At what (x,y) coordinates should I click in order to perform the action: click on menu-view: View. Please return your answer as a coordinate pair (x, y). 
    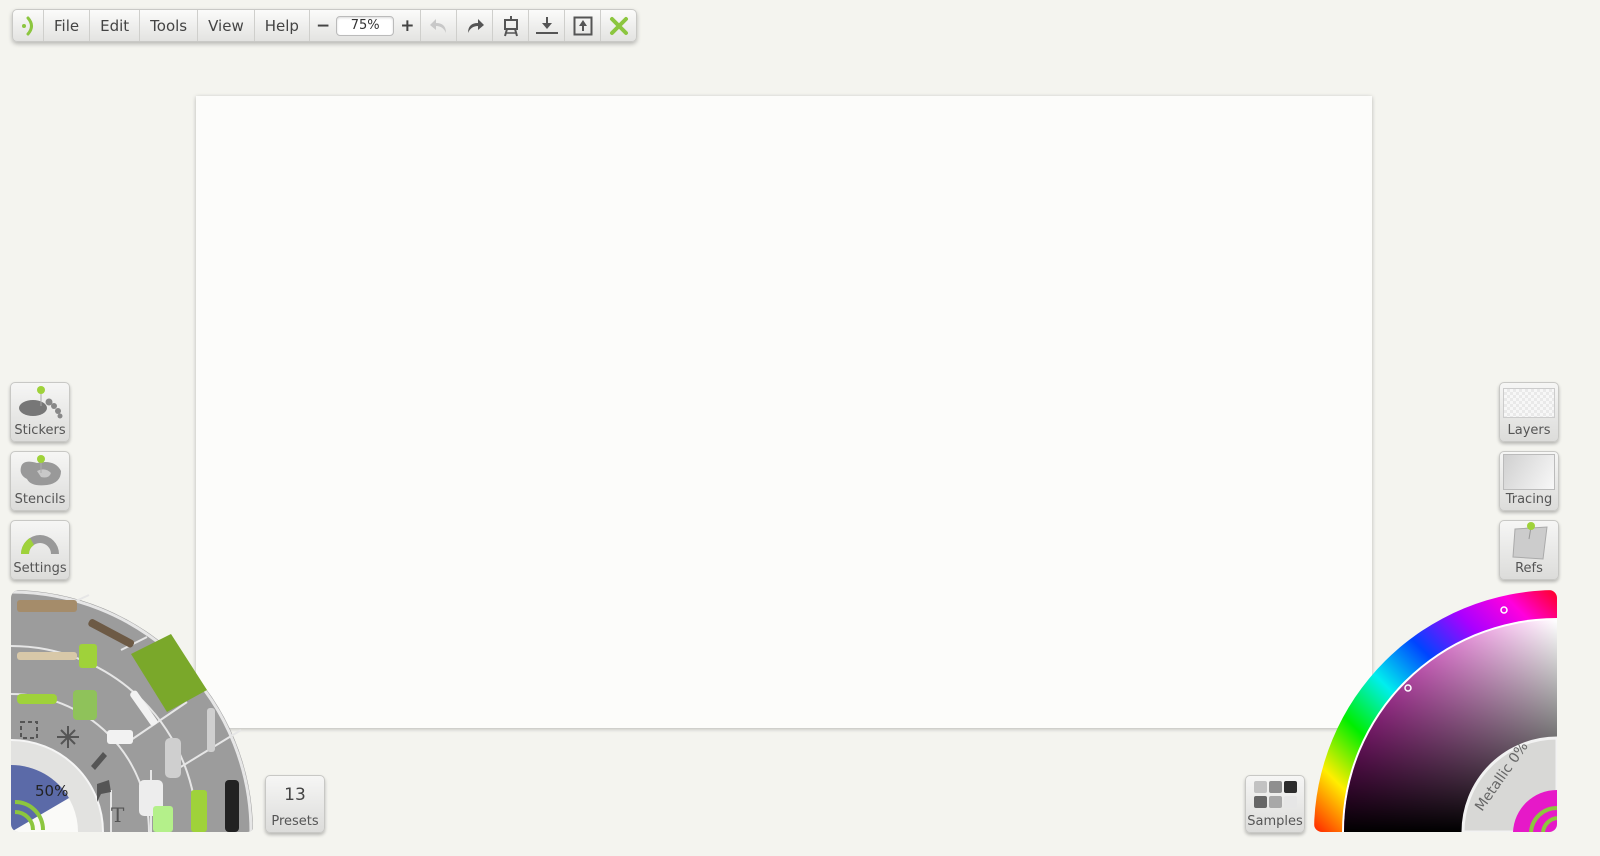
    Looking at the image, I should click on (226, 25).